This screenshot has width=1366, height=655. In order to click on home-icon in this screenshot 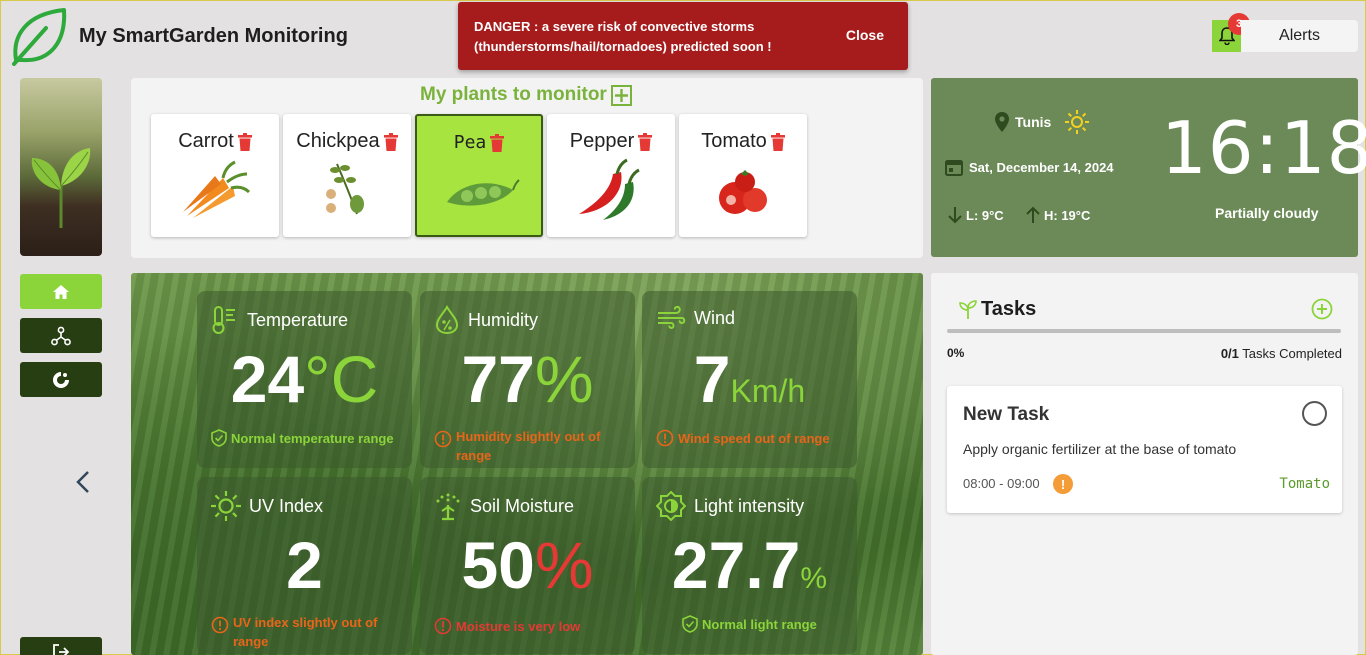, I will do `click(61, 291)`.